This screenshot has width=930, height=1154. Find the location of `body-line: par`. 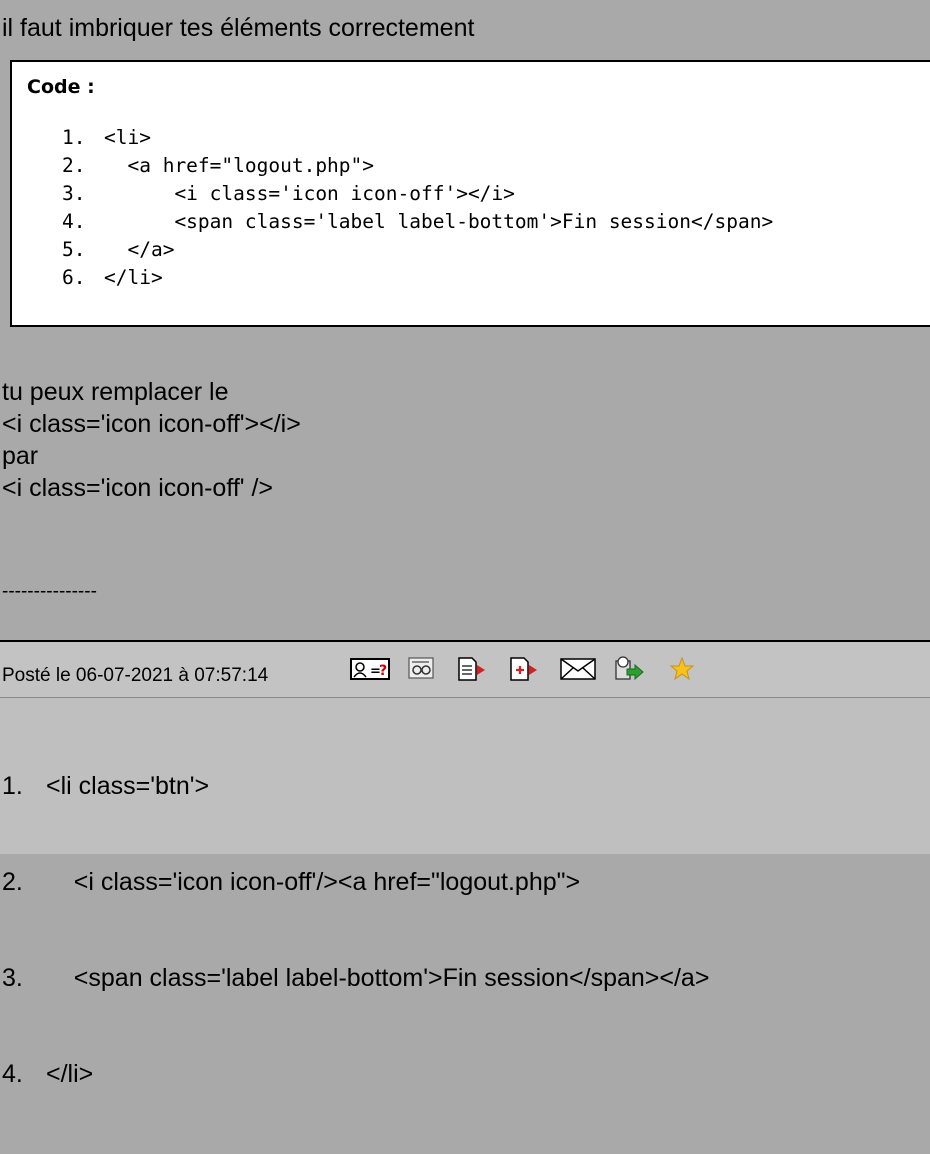

body-line: par is located at coordinates (20, 456).